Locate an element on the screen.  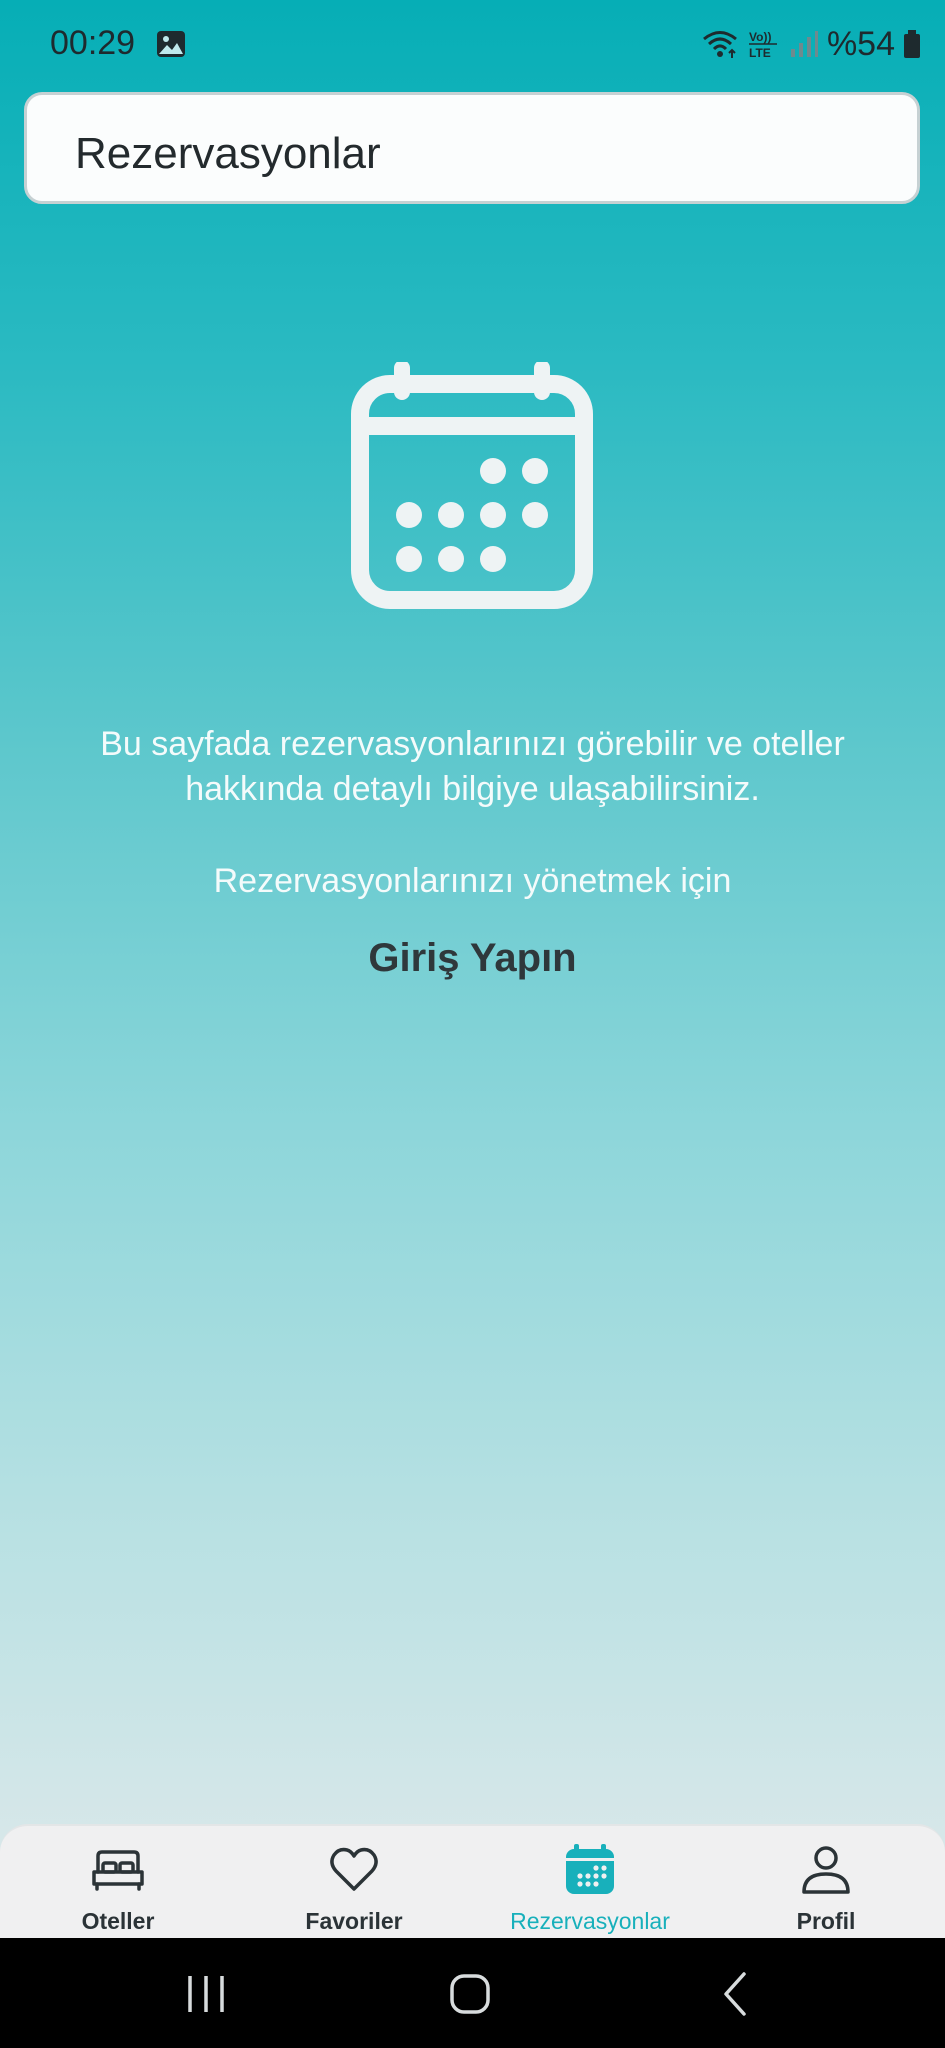
status-bar: 00:29 Vo)) LTE %54 is located at coordinates (472, 45).